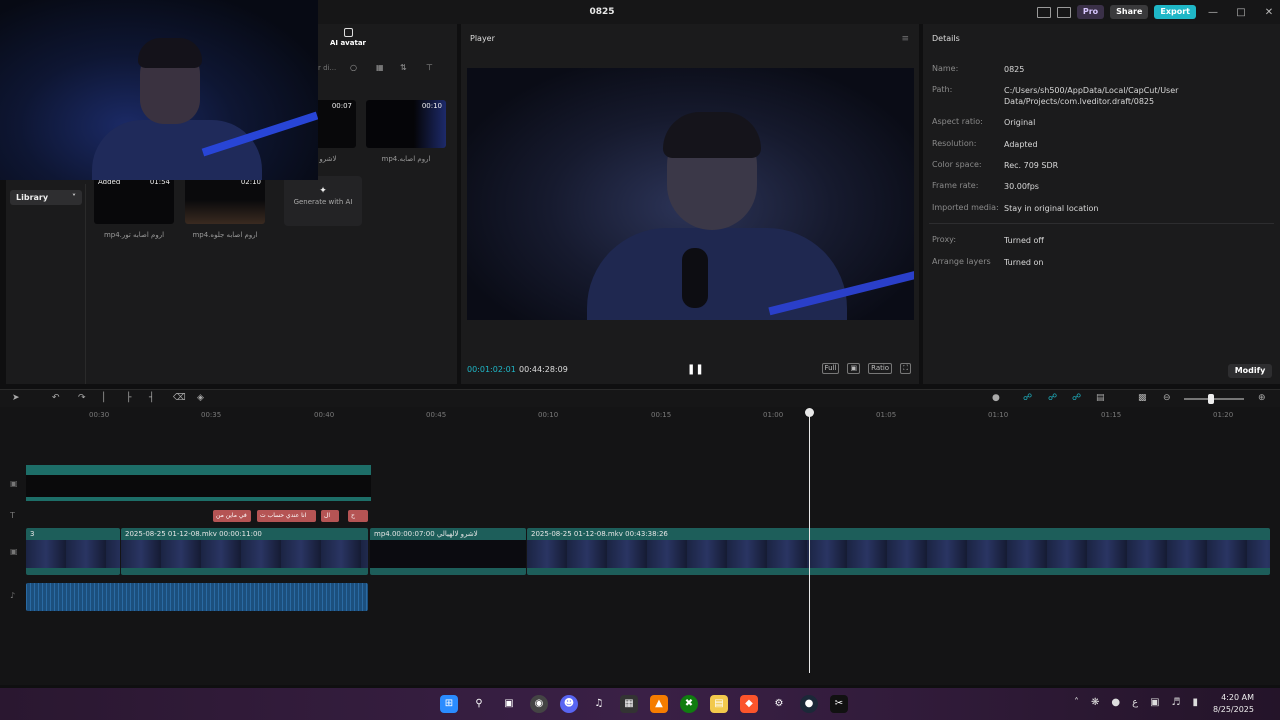 The image size is (1280, 720). I want to click on zoom-in-icon: ⊕, so click(1262, 398).